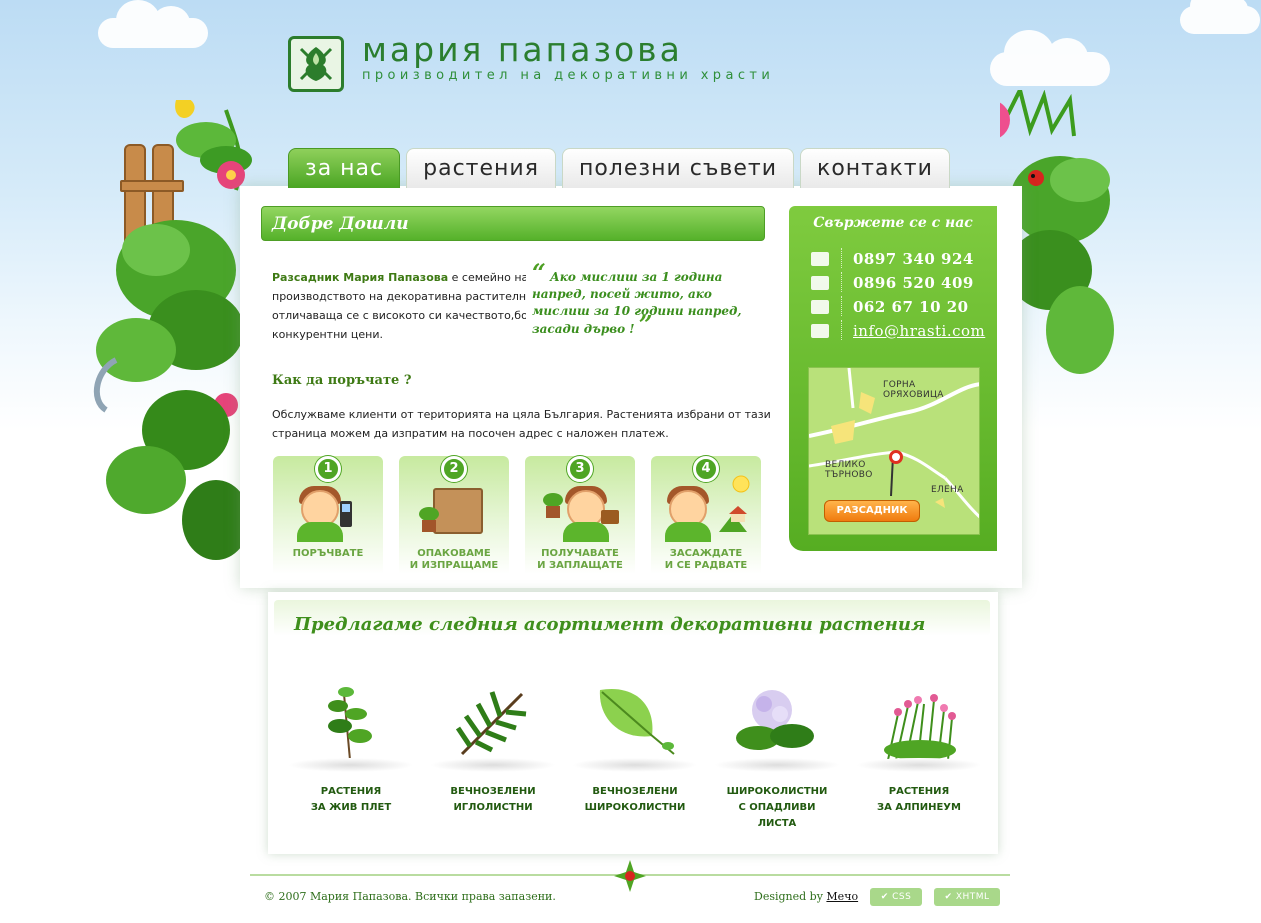  I want to click on contact-phone-2: 0896 520 409, so click(892, 282).